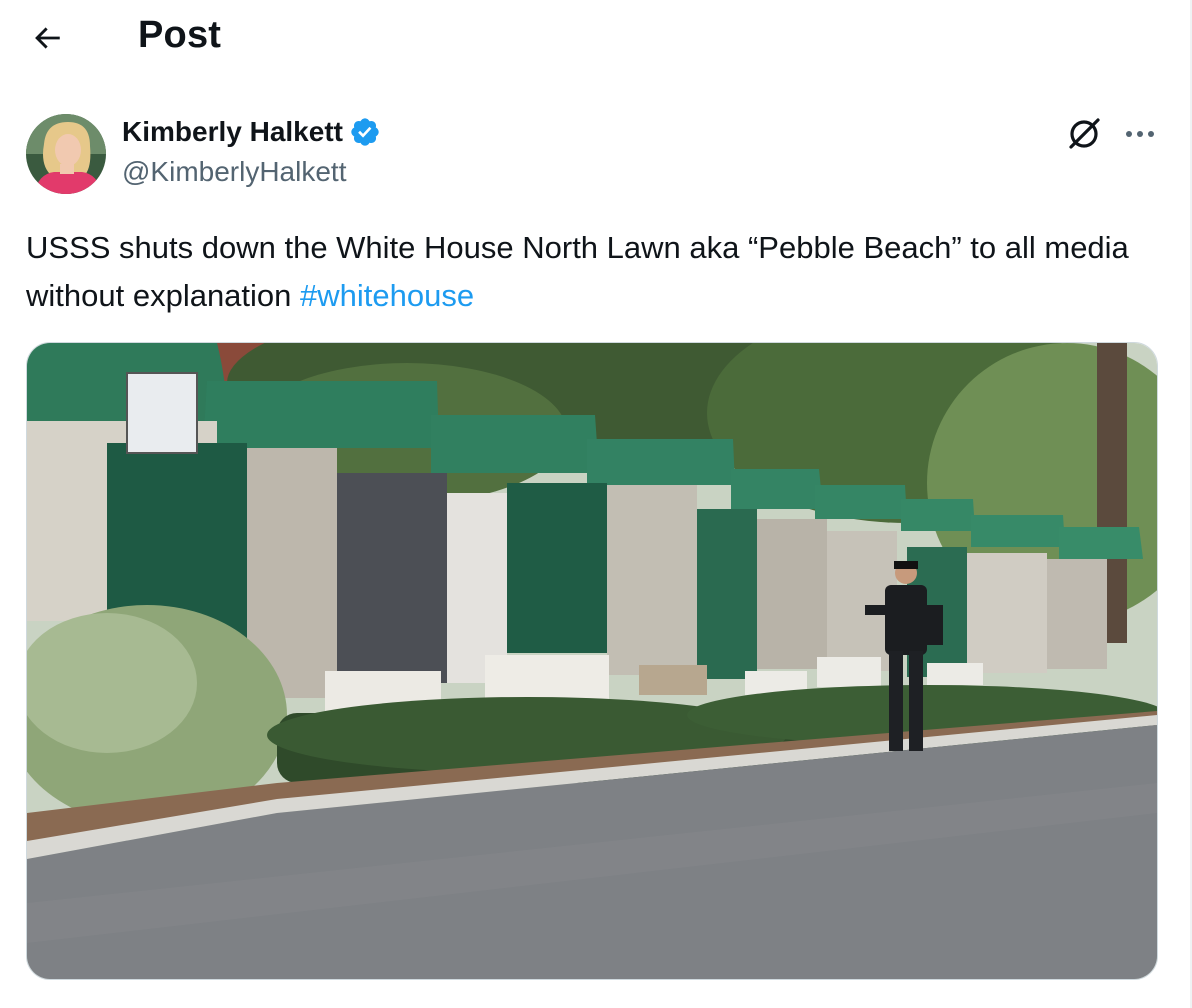 This screenshot has width=1192, height=1008. I want to click on more-button, so click(1140, 134).